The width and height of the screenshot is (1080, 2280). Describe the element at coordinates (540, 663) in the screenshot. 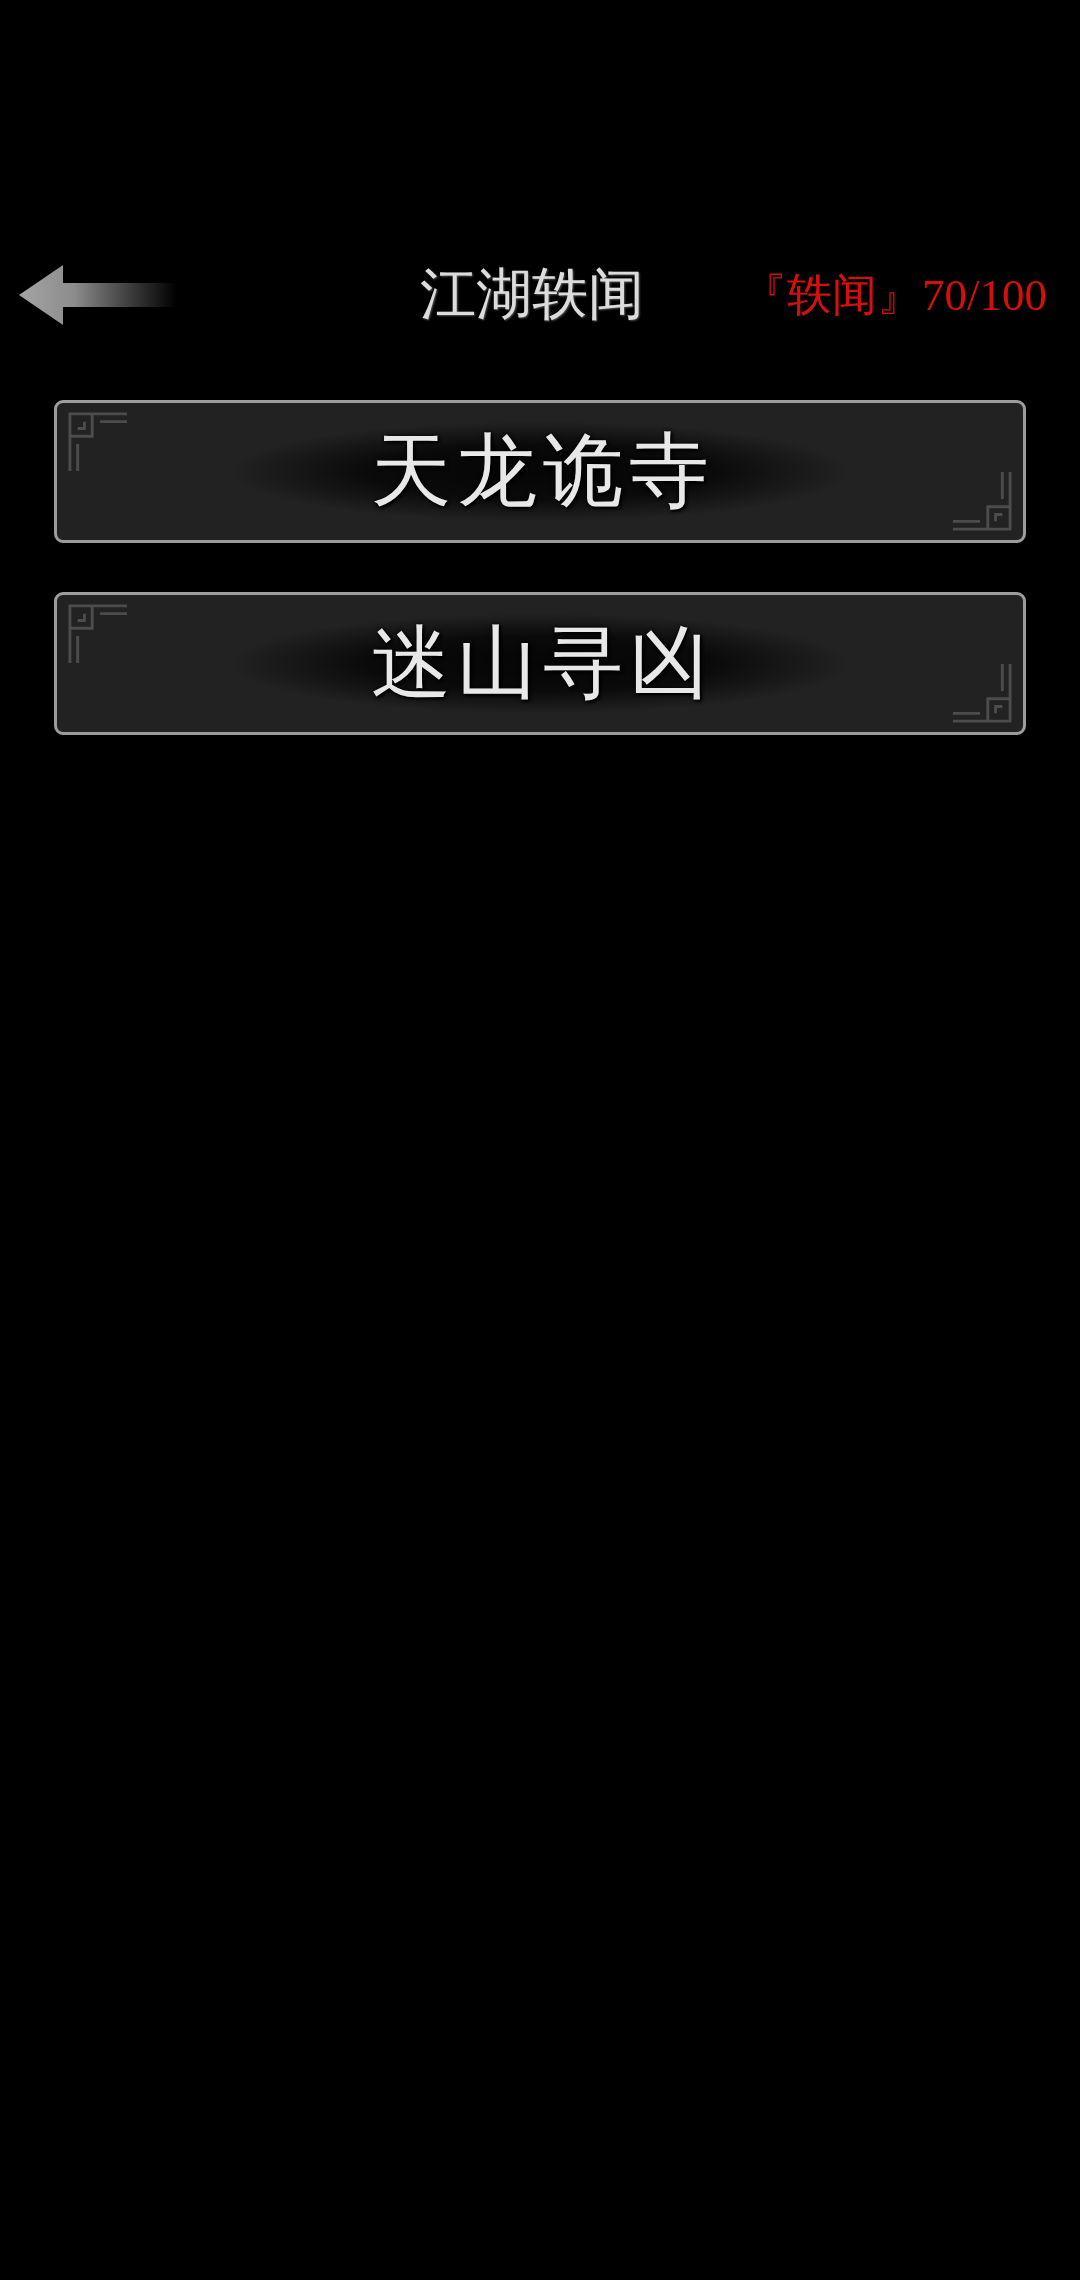

I see `chapter-button: 迷山寻凶` at that location.